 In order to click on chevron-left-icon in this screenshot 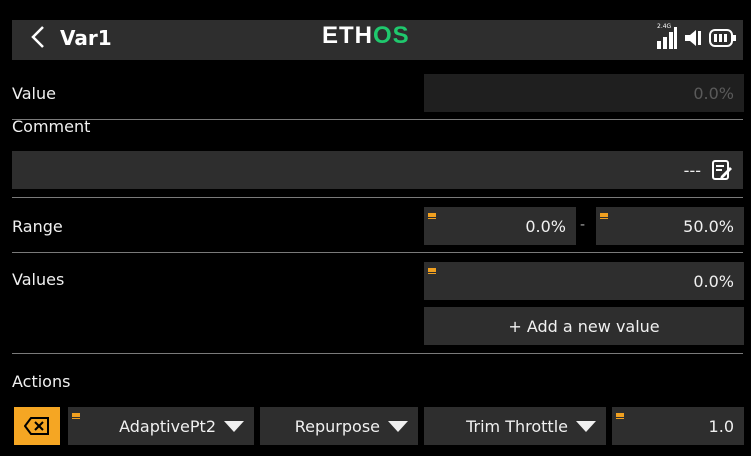, I will do `click(37, 37)`.